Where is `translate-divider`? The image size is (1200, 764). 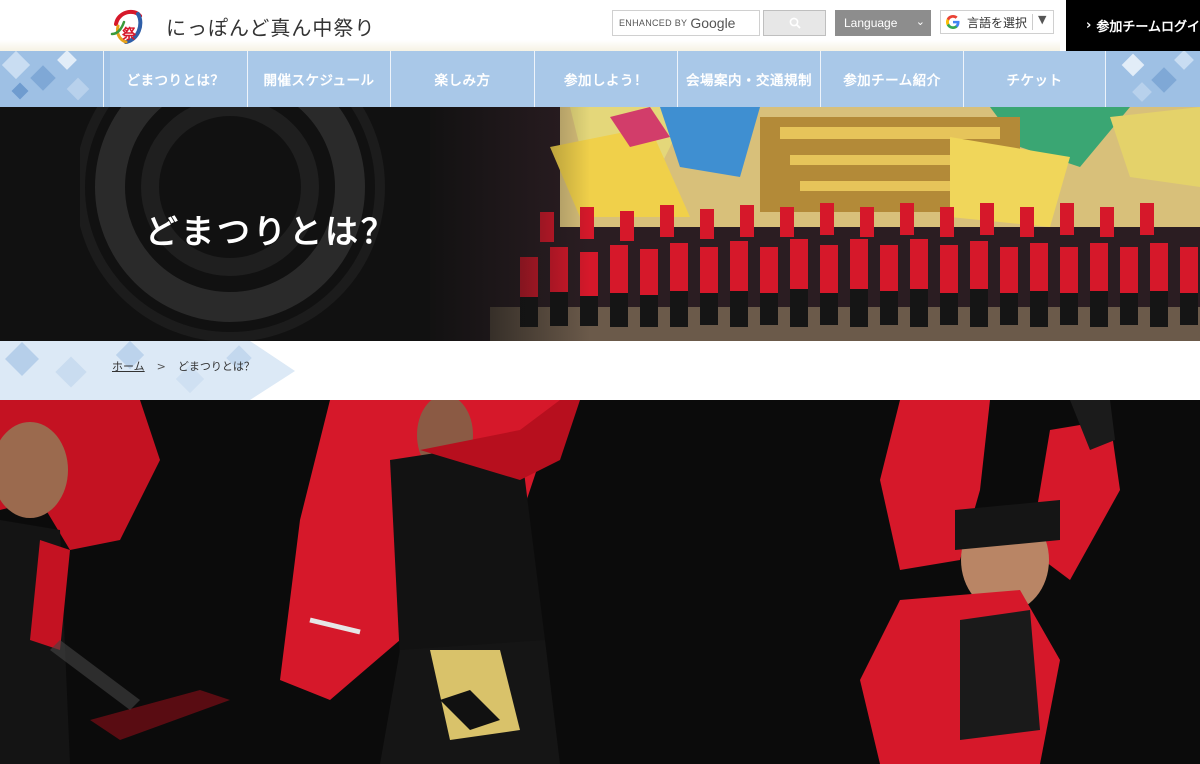
translate-divider is located at coordinates (1032, 22).